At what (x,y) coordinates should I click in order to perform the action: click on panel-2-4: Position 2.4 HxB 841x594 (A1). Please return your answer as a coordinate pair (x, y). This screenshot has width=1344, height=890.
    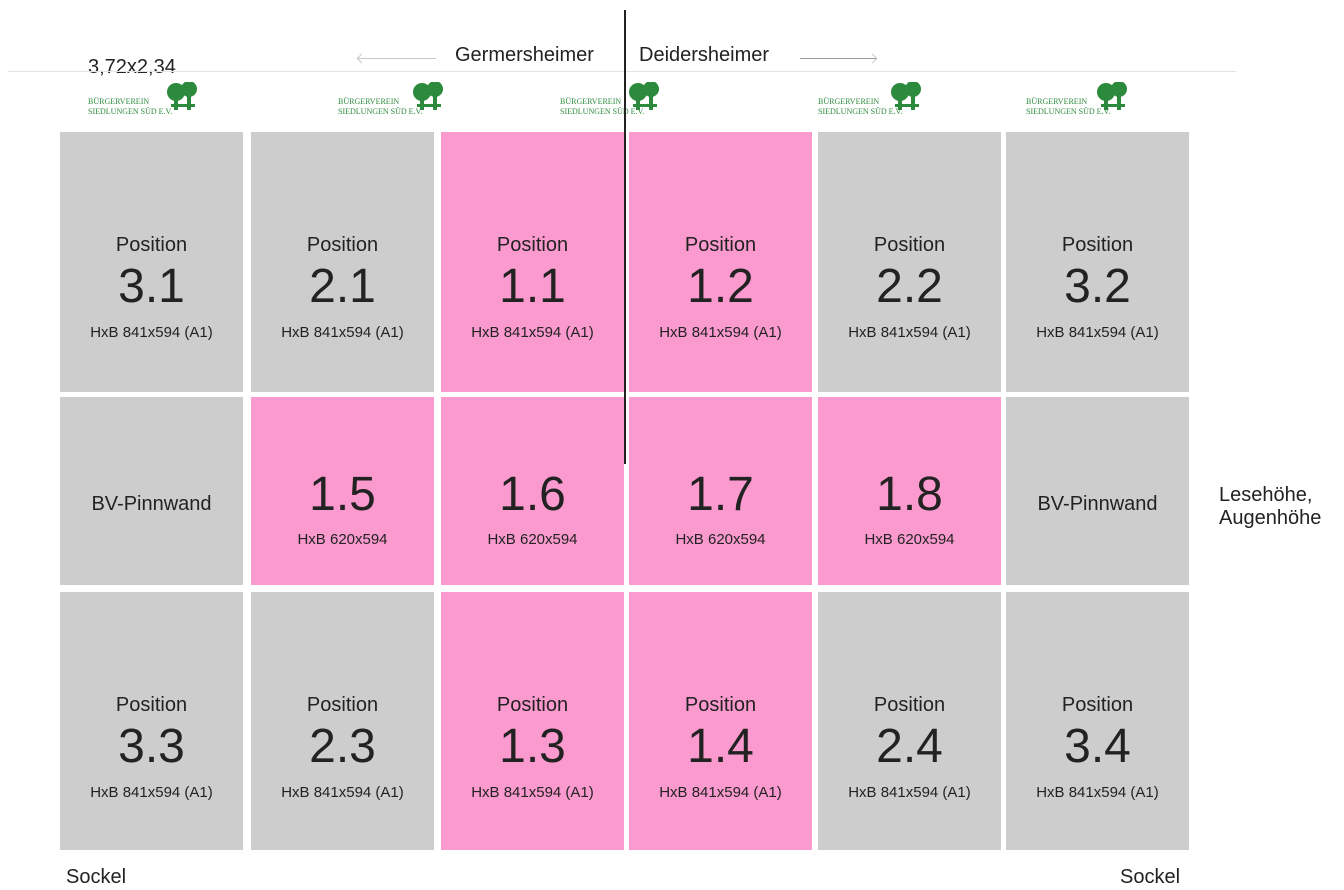
    Looking at the image, I should click on (909, 721).